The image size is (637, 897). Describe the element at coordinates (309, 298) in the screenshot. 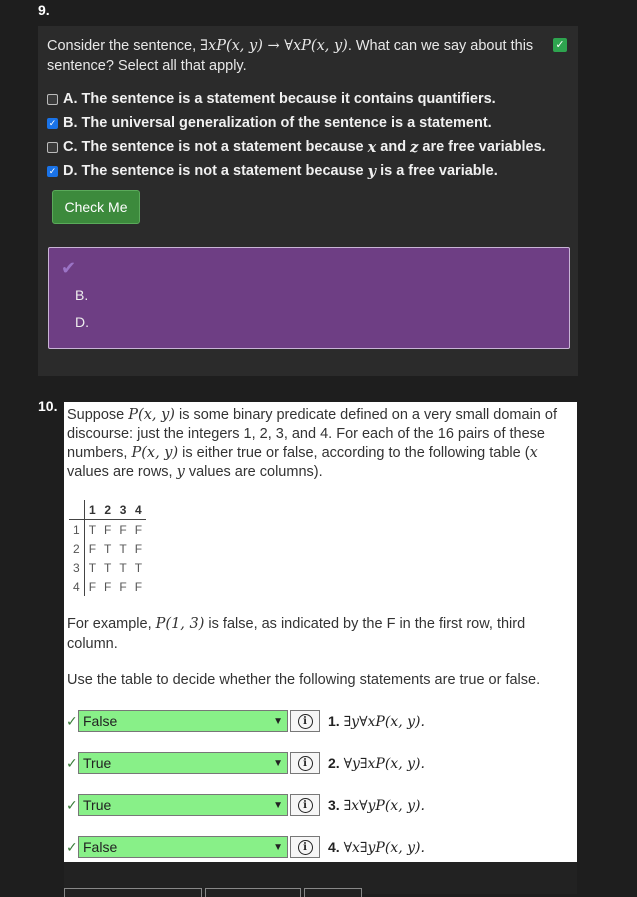

I see `feedback-panel: ✔ B. D.` at that location.